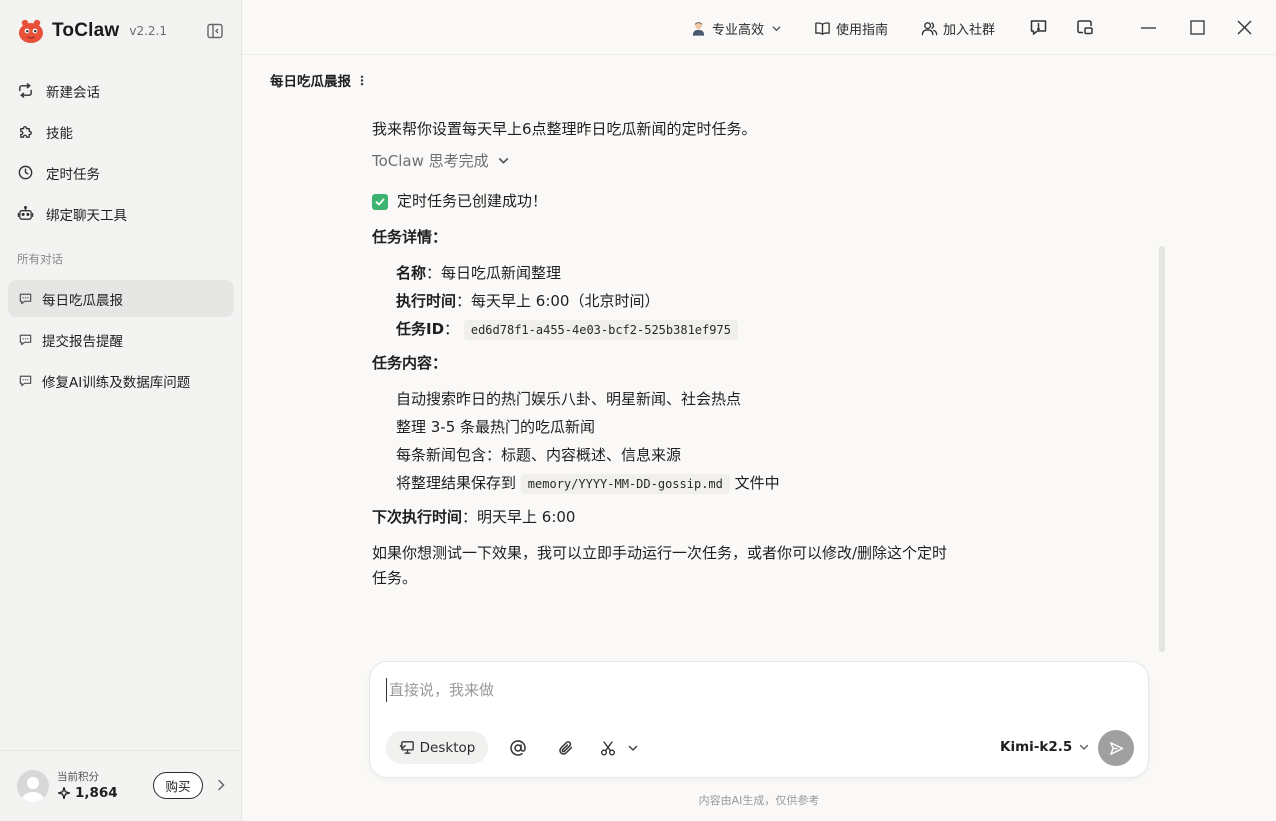 The width and height of the screenshot is (1276, 821). Describe the element at coordinates (518, 748) in the screenshot. I see `mention-icon` at that location.